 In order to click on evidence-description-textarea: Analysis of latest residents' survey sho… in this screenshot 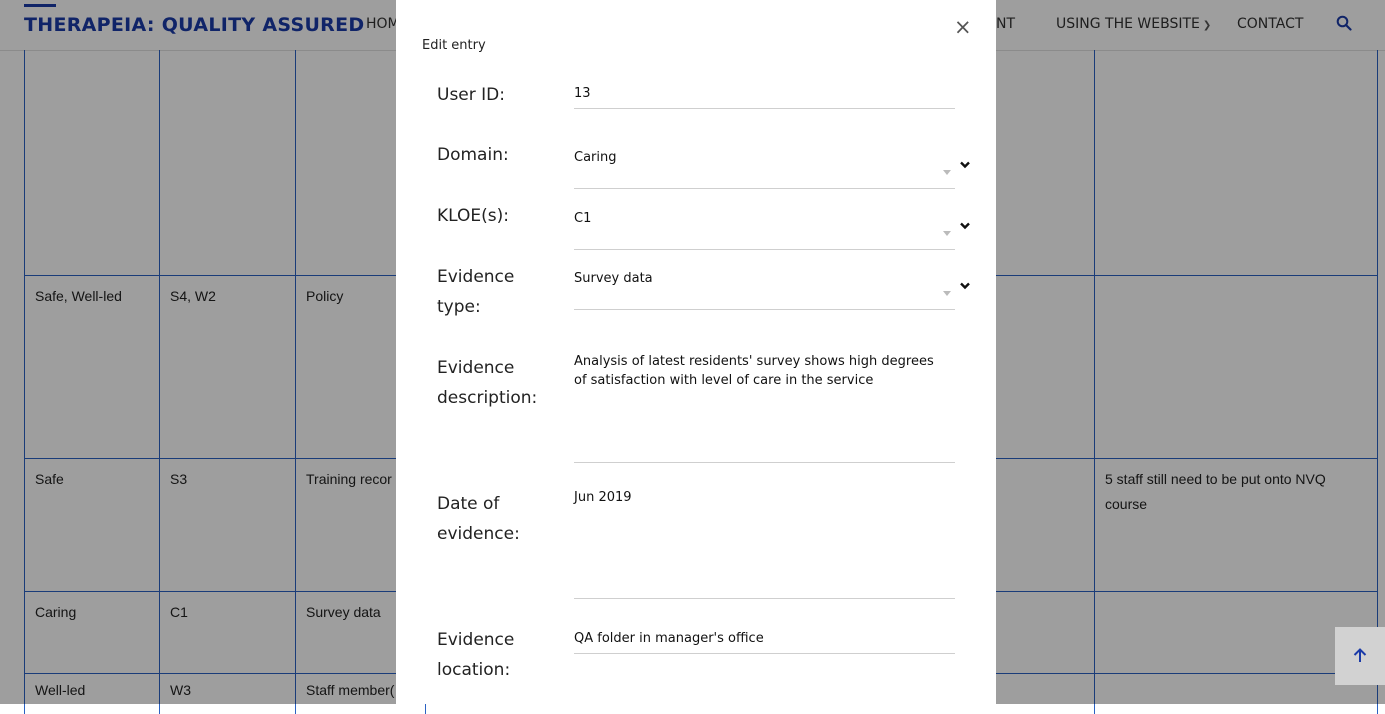, I will do `click(764, 407)`.